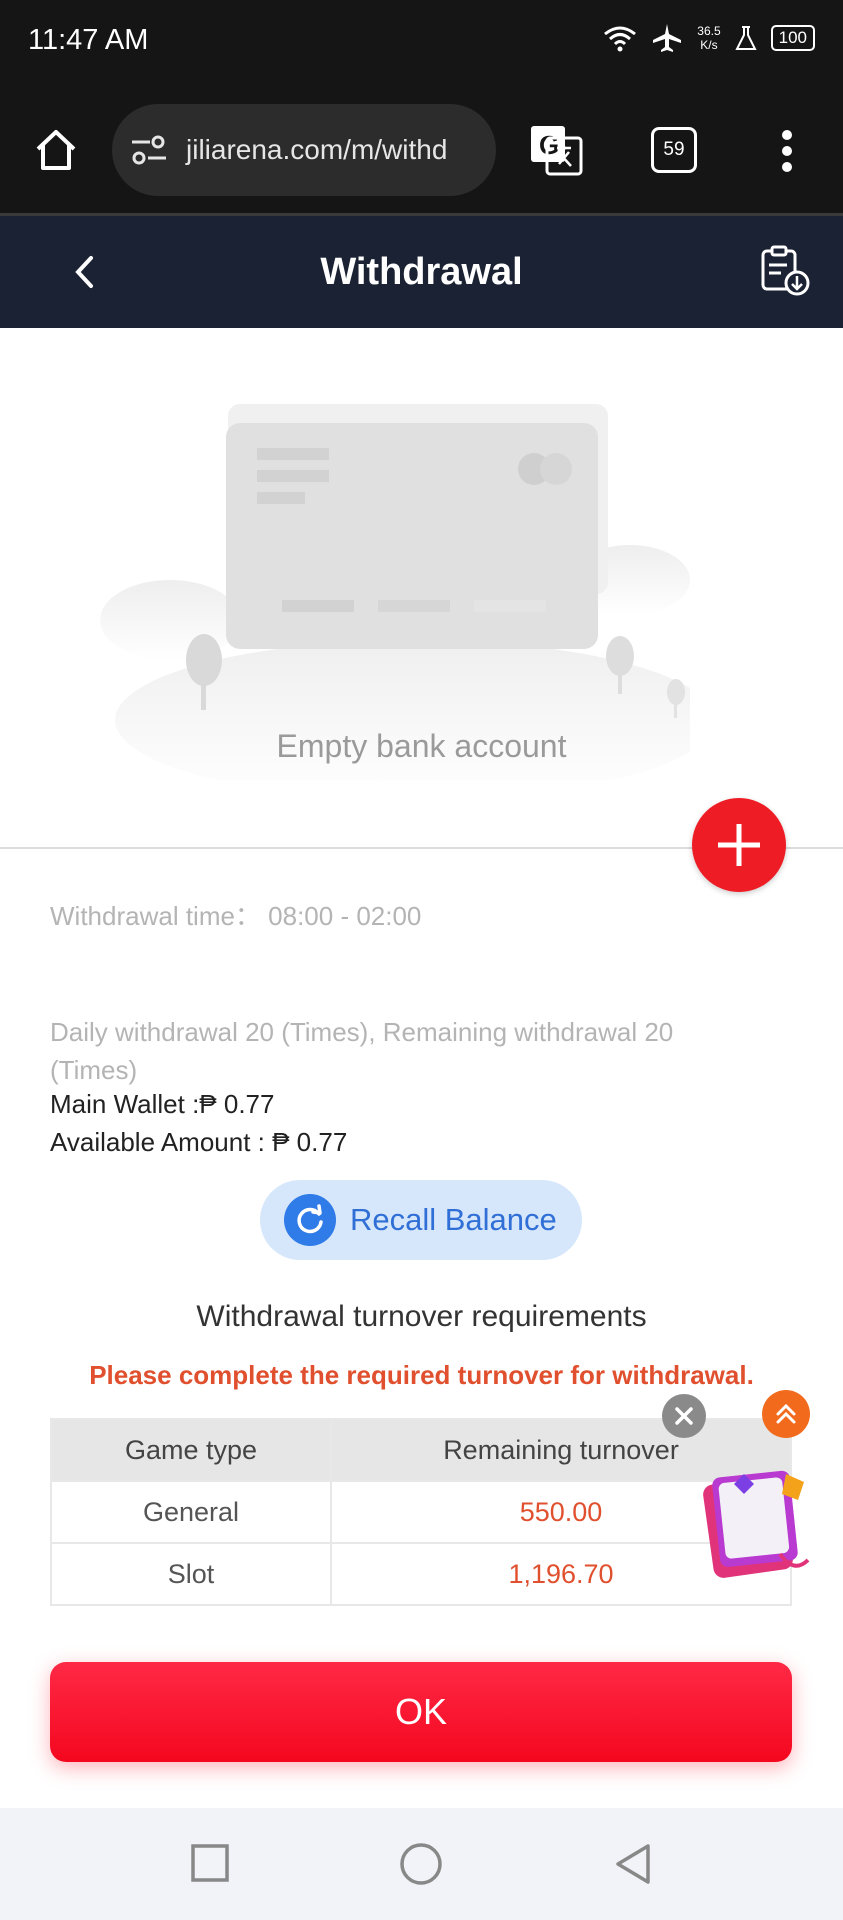 The width and height of the screenshot is (843, 1920). Describe the element at coordinates (633, 1864) in the screenshot. I see `nav-back-icon` at that location.